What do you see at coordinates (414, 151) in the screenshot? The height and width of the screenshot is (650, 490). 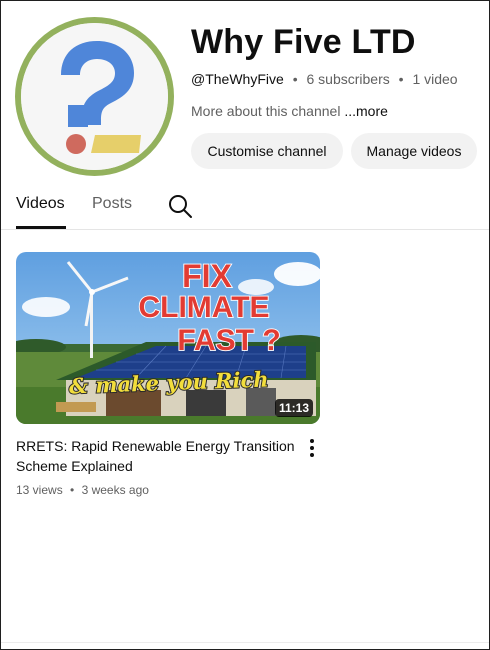 I see `manage-videos-button: Manage videos` at bounding box center [414, 151].